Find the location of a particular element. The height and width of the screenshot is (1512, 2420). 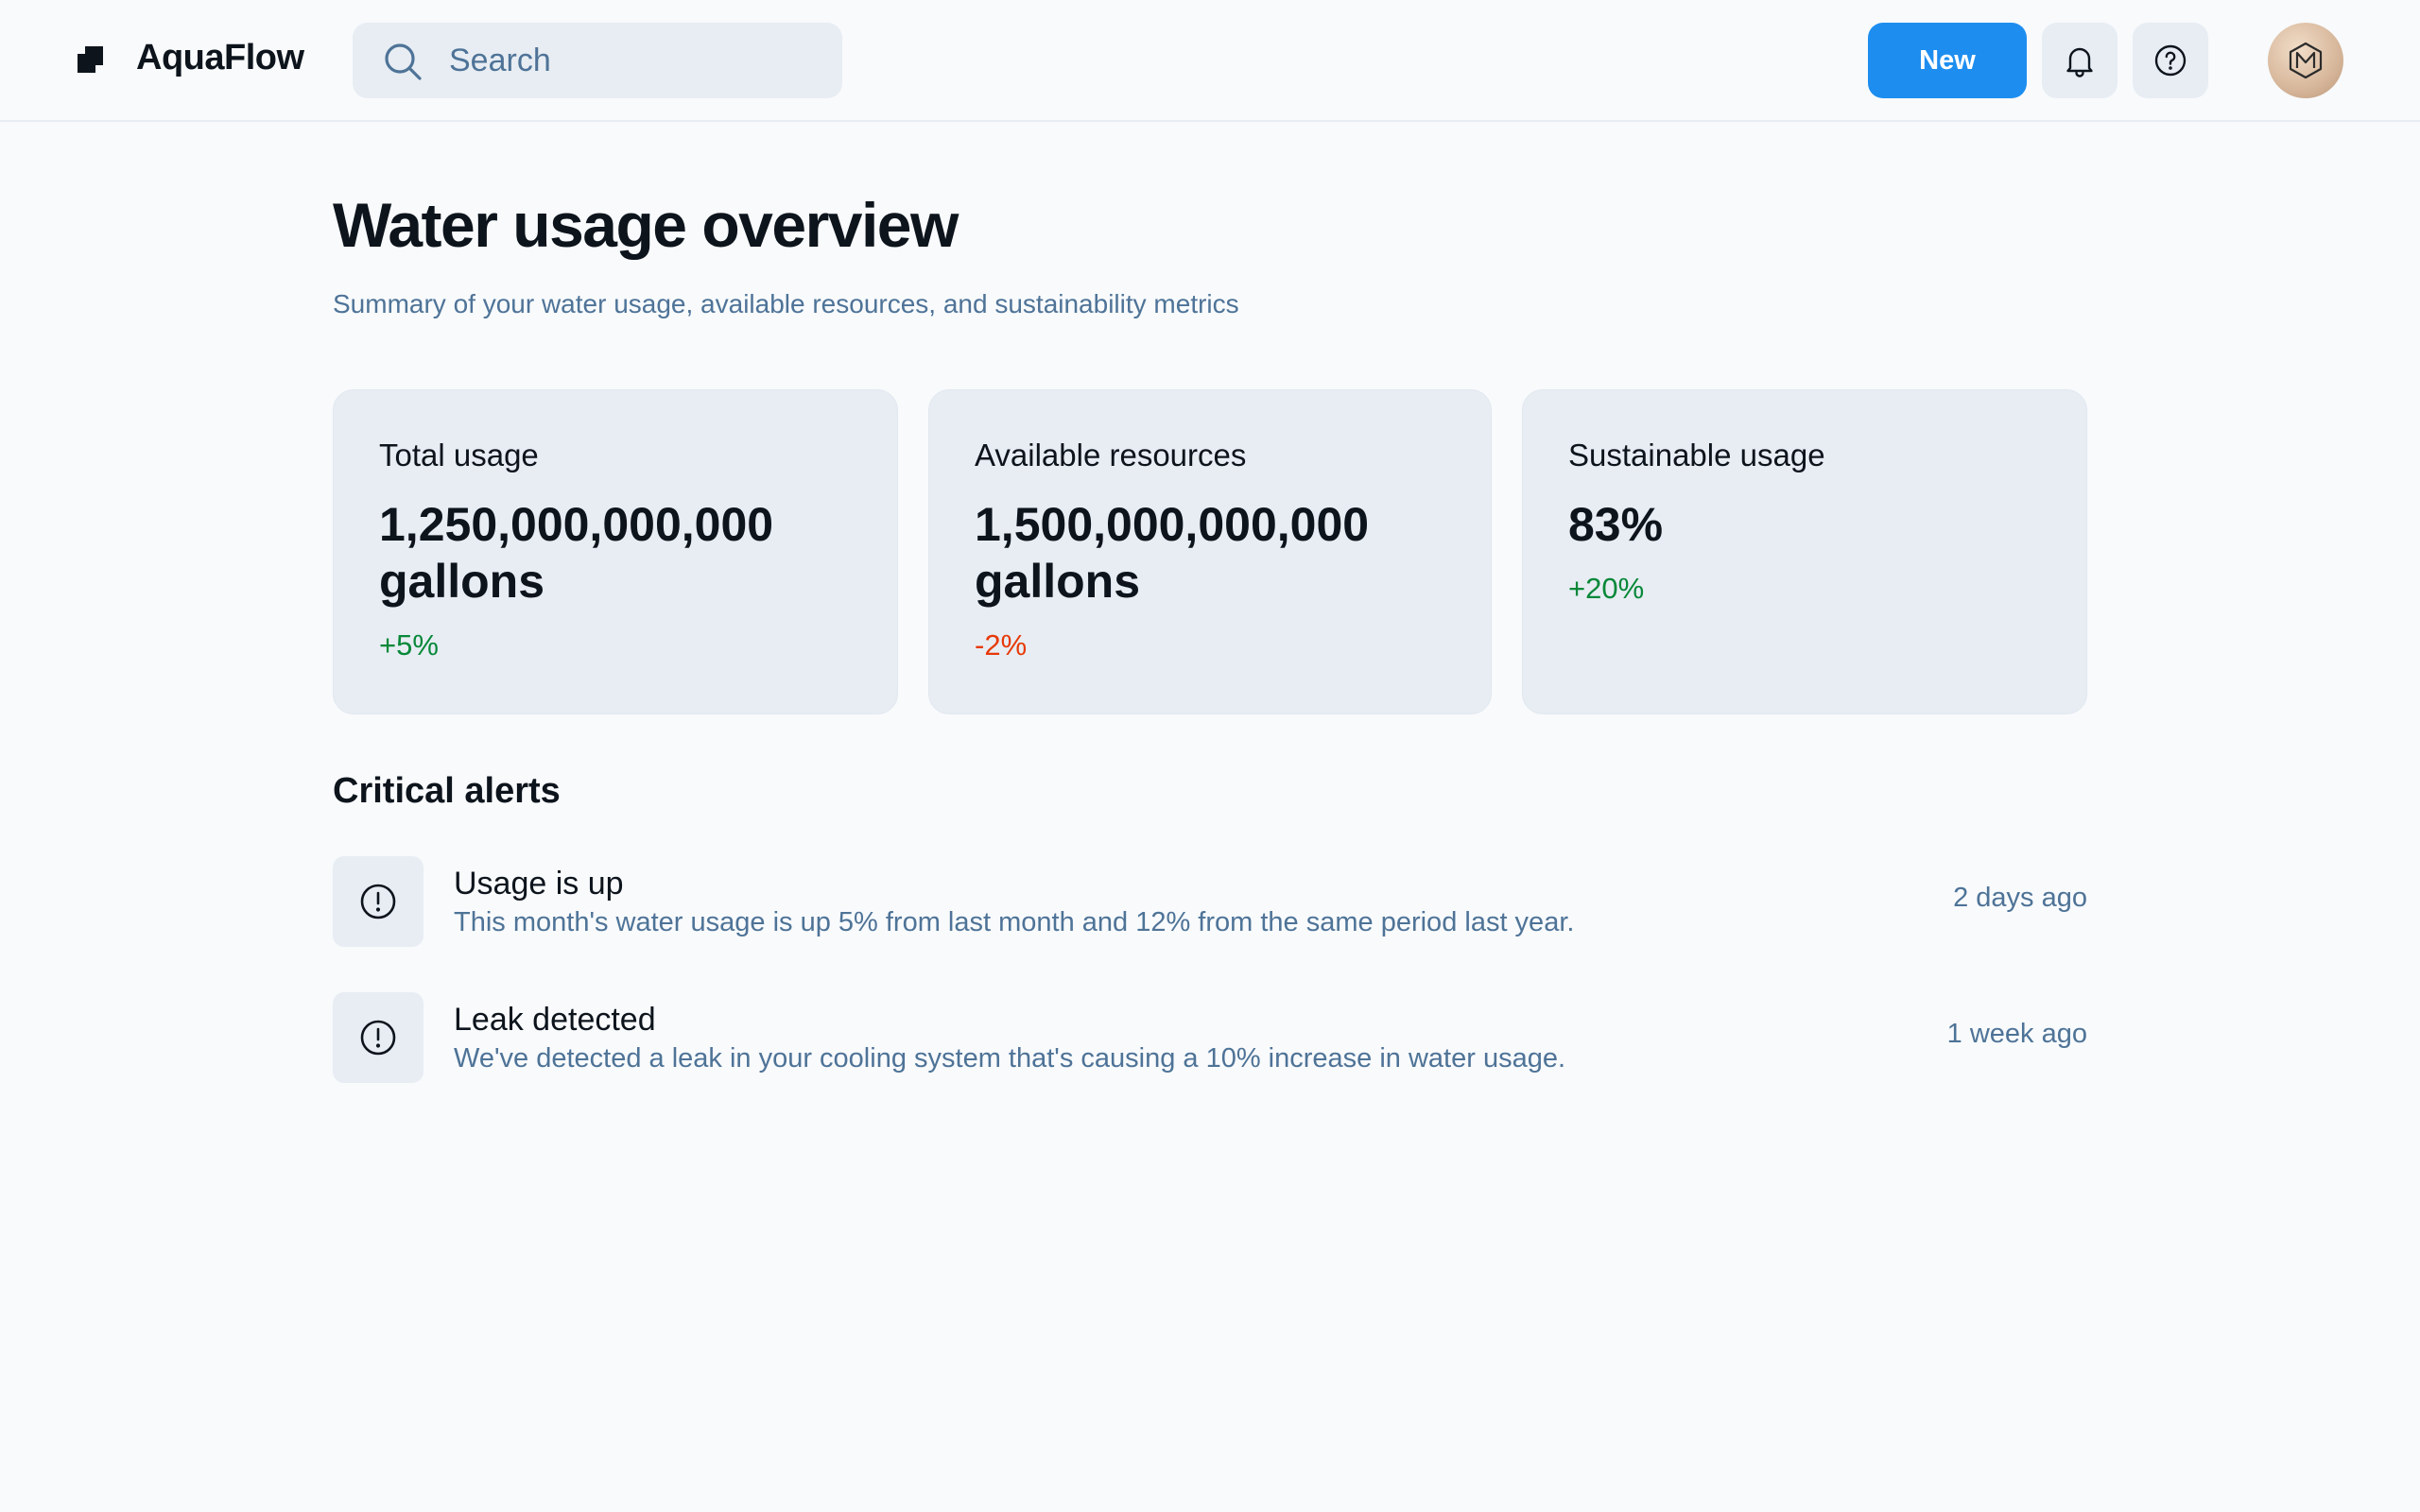

stat-card-change: +20% is located at coordinates (1606, 588).